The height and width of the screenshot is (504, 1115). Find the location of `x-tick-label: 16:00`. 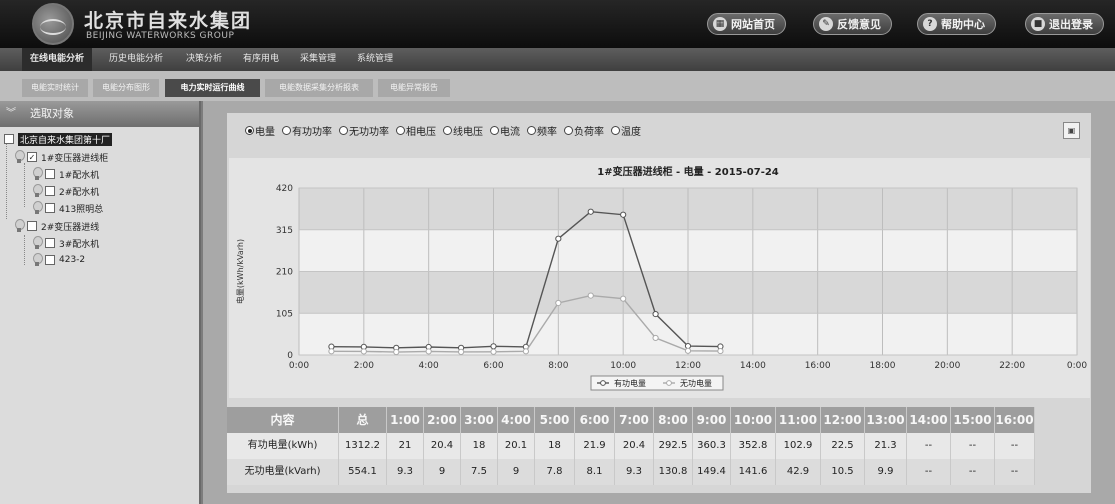

x-tick-label: 16:00 is located at coordinates (818, 366).